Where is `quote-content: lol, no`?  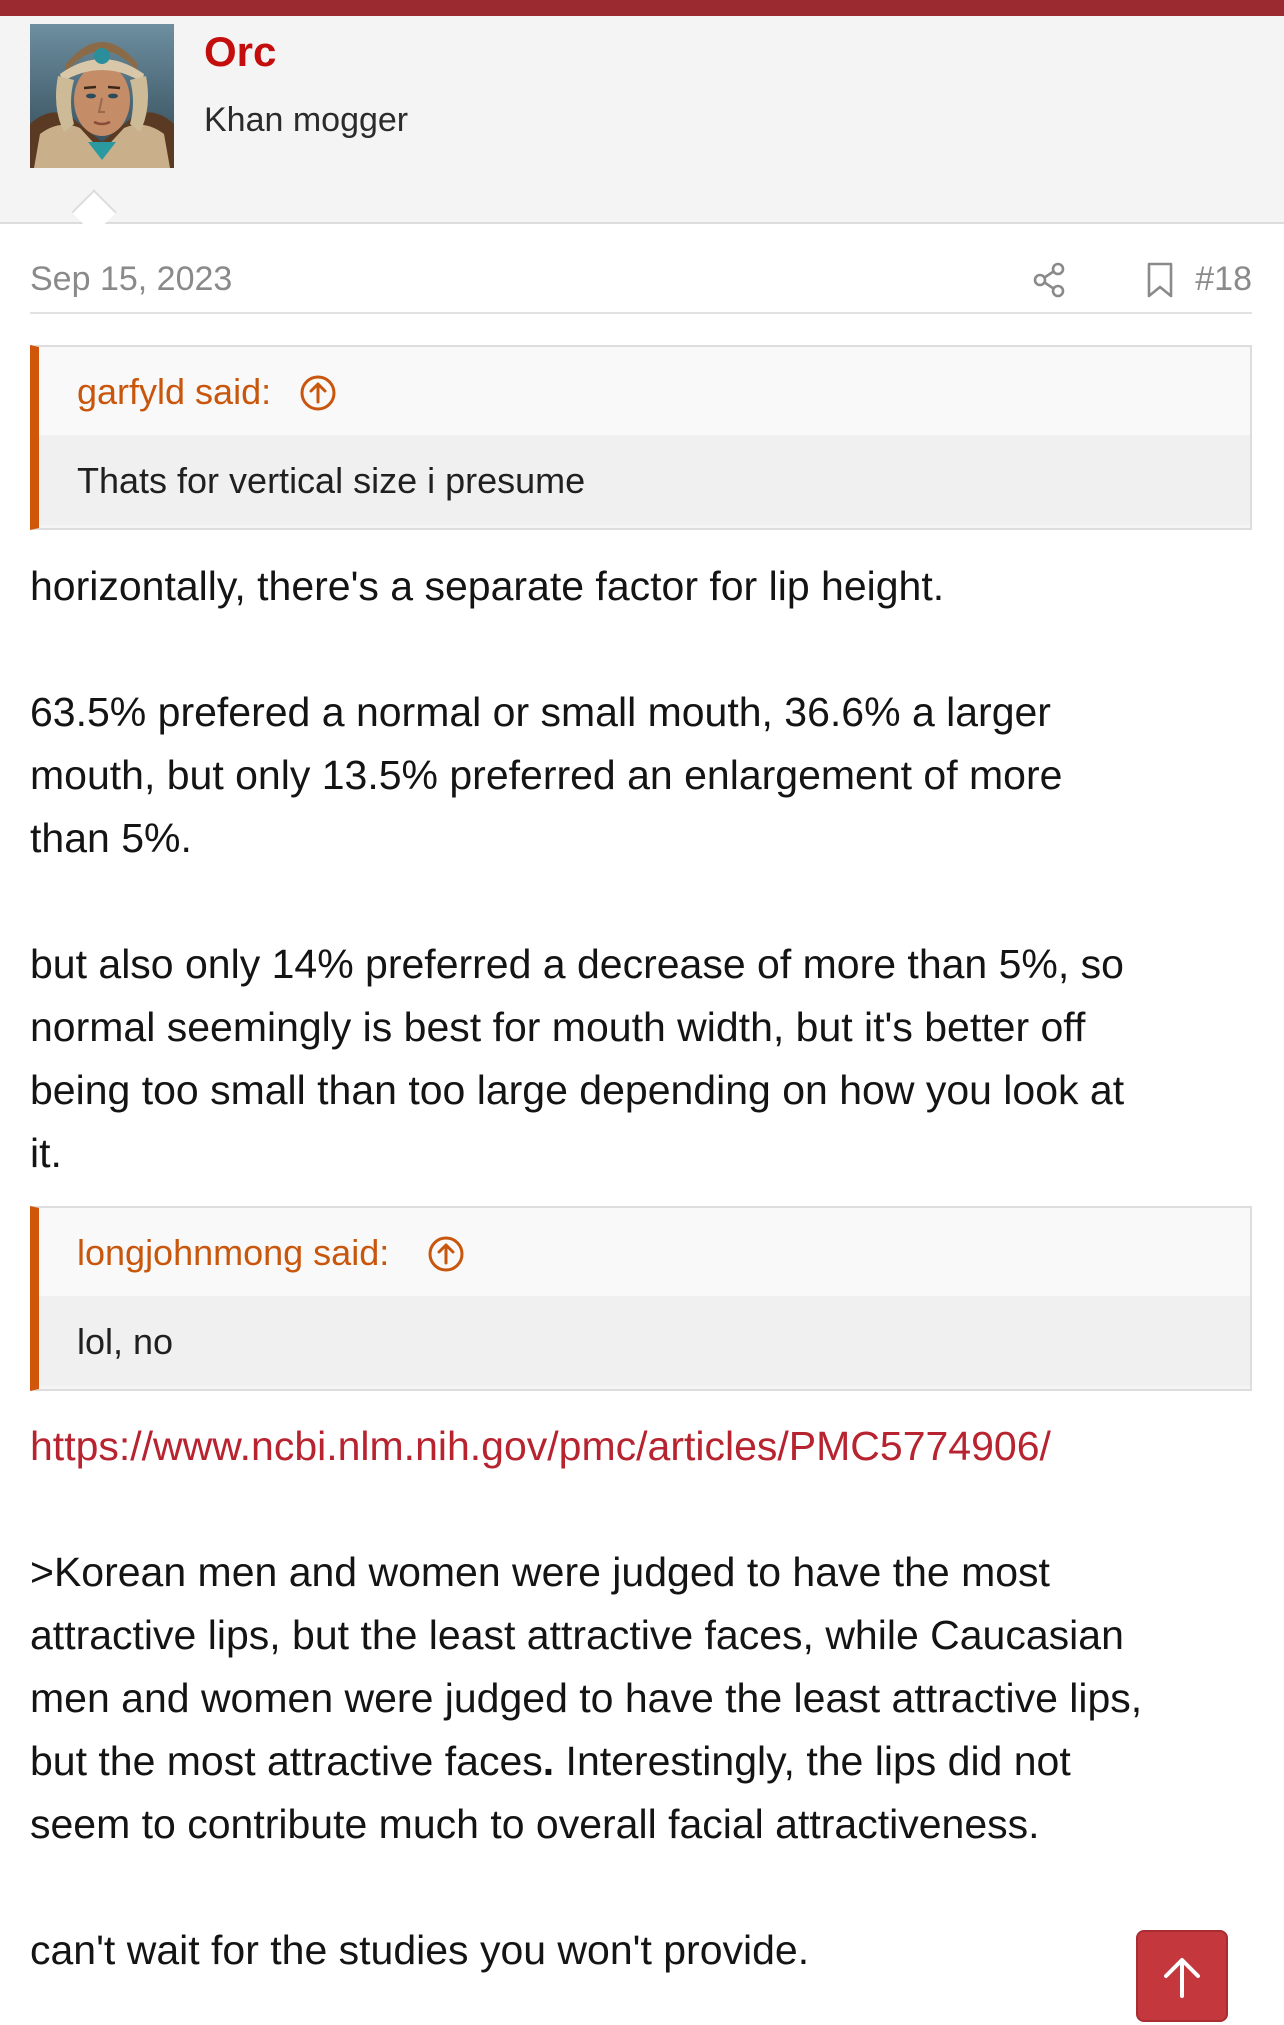 quote-content: lol, no is located at coordinates (644, 1341).